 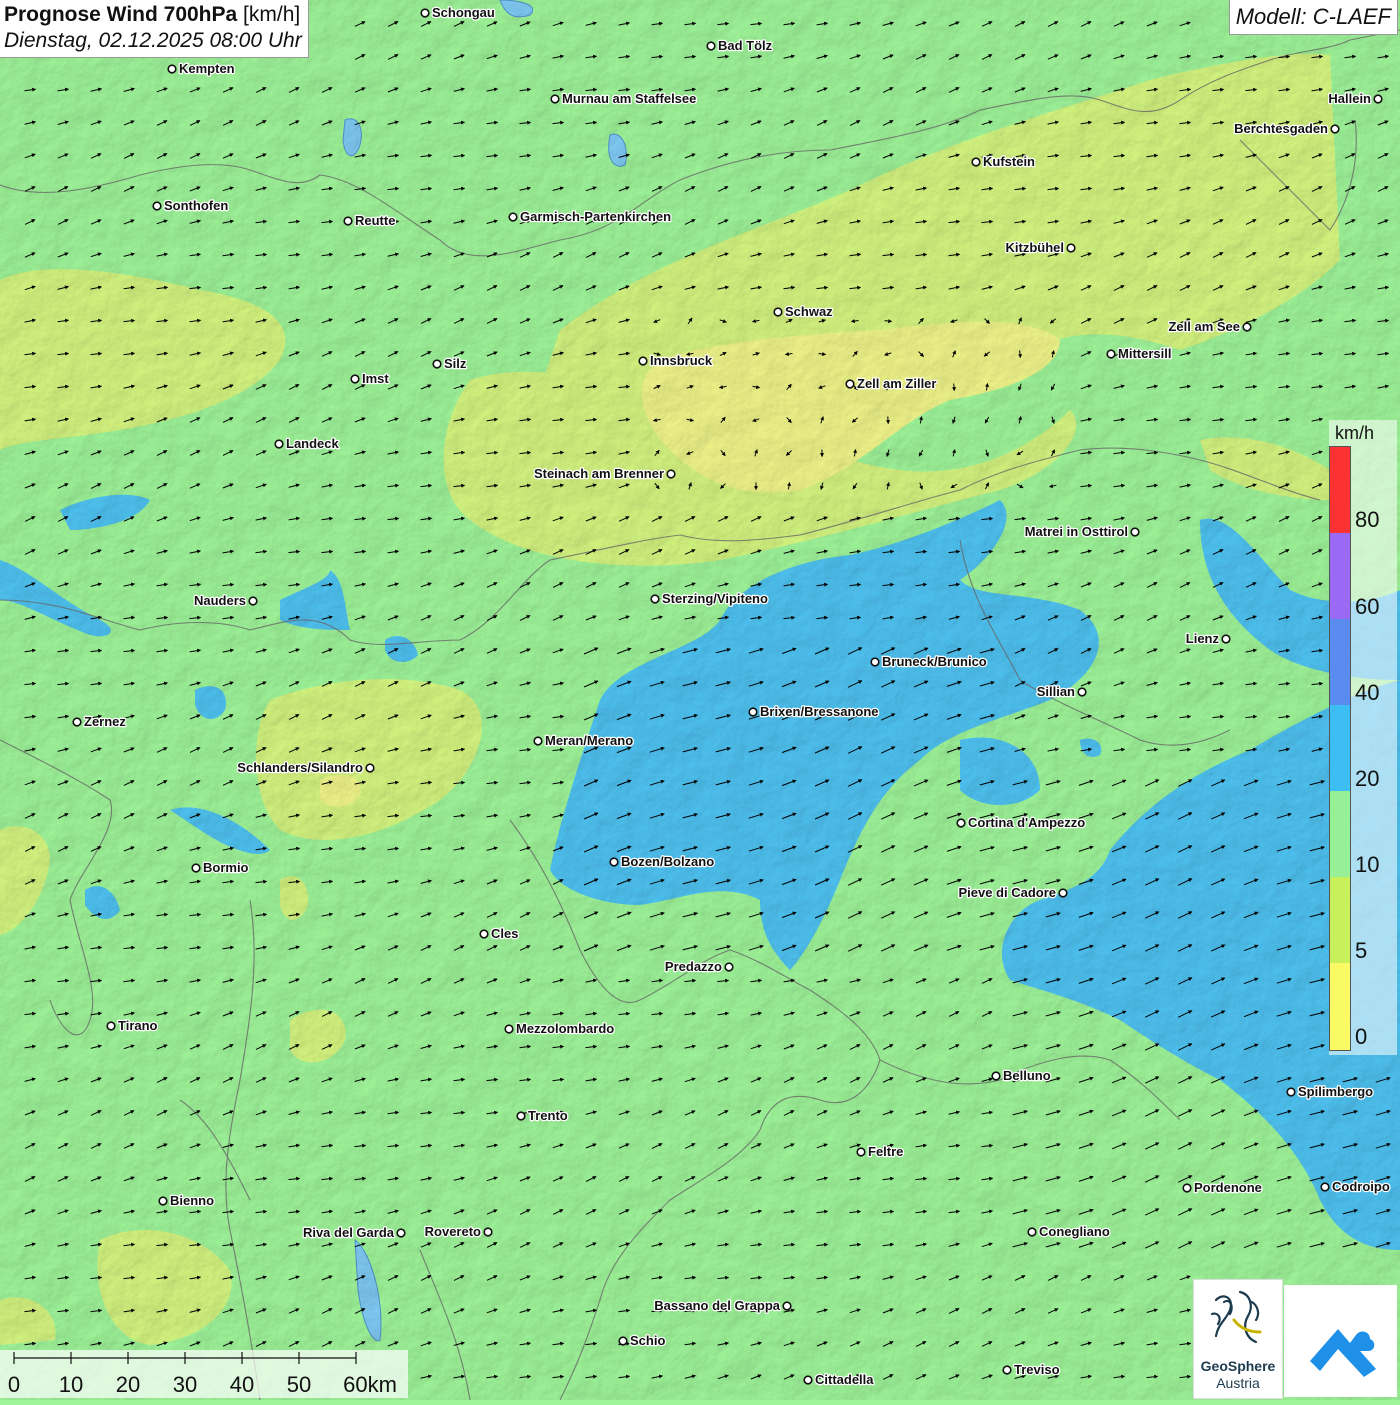 I want to click on city-label: Bormio, so click(x=226, y=867).